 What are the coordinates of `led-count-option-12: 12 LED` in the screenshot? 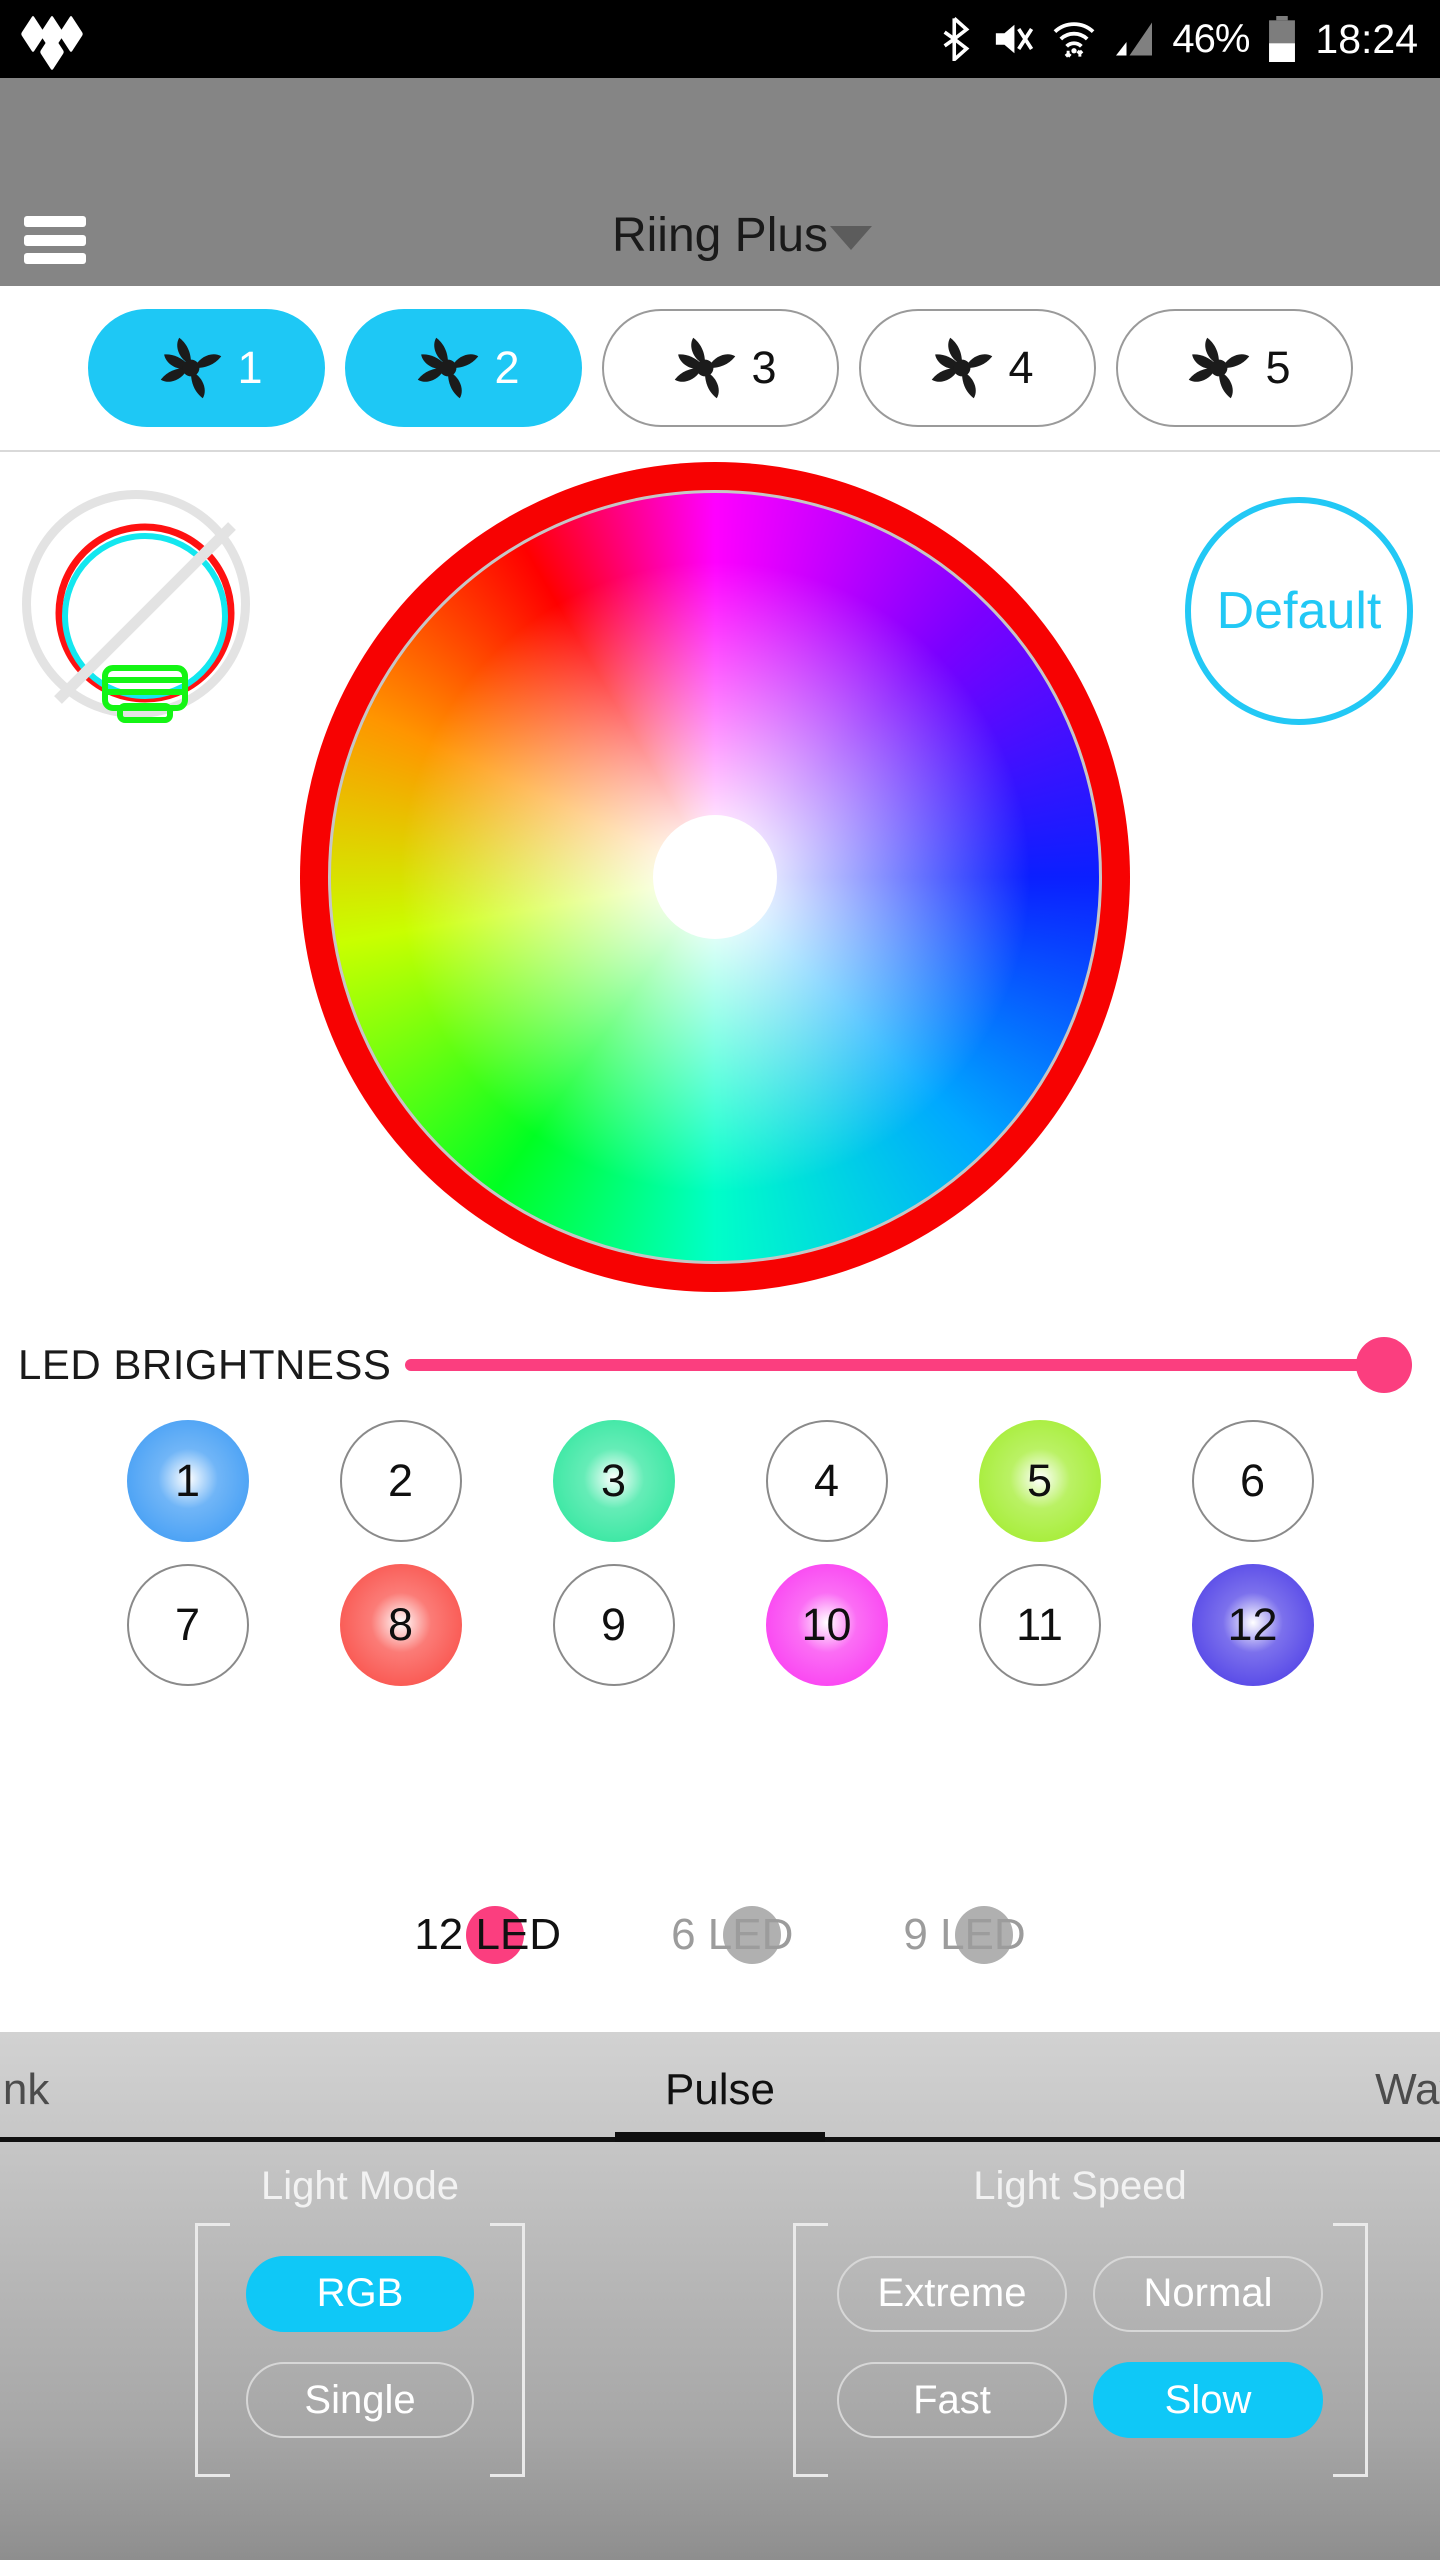 It's located at (488, 1935).